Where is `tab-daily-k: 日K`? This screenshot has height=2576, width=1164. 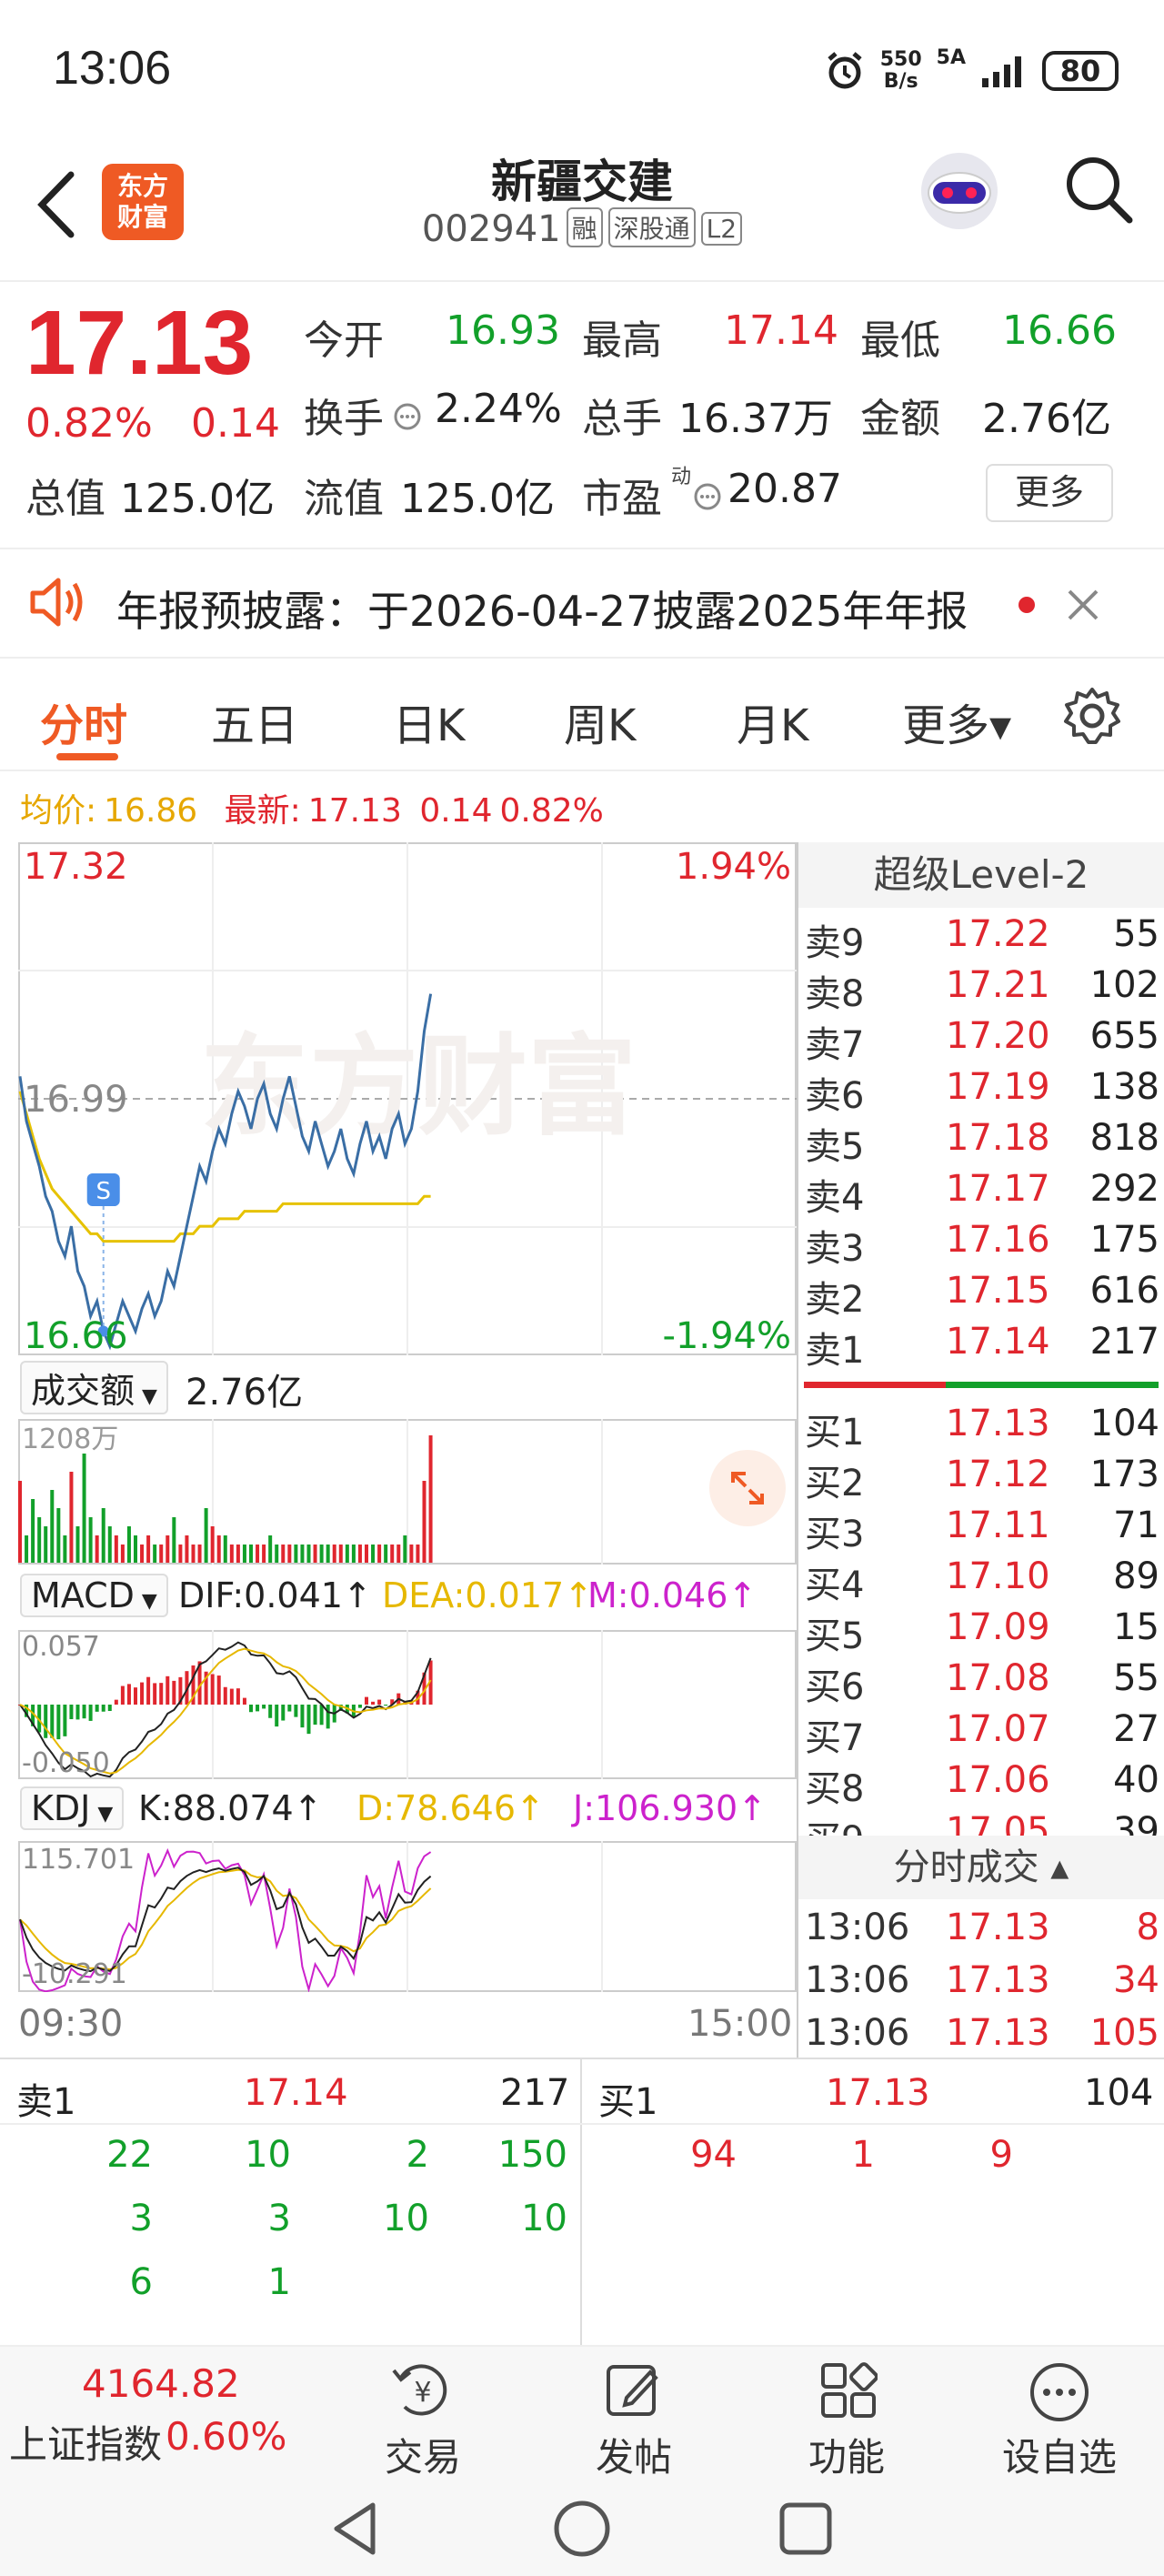
tab-daily-k: 日K is located at coordinates (429, 721).